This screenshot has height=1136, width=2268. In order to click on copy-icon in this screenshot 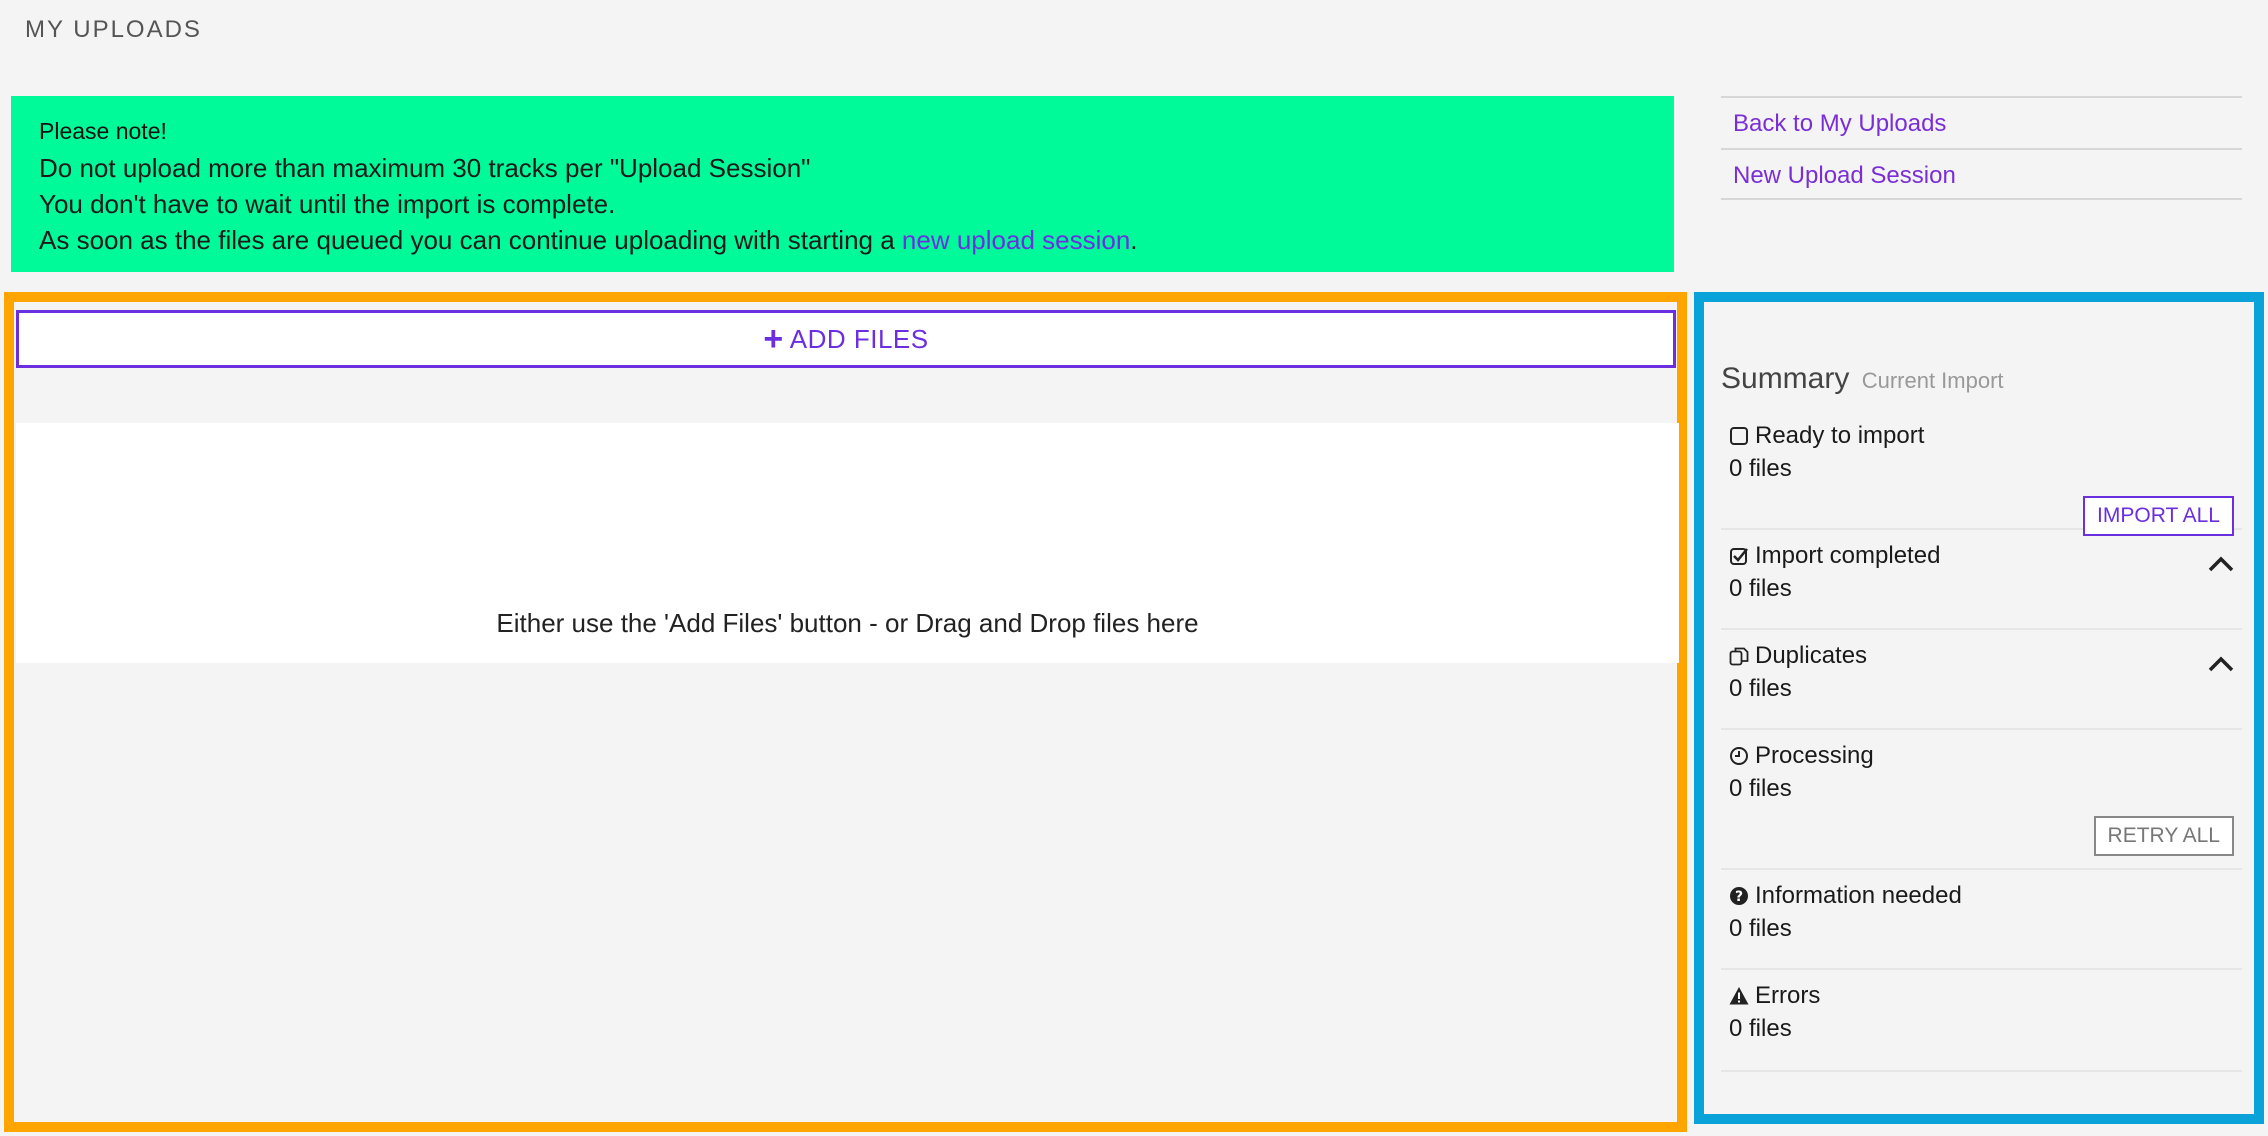, I will do `click(1739, 656)`.